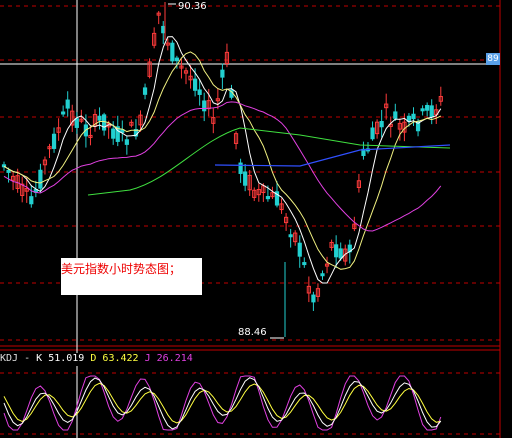  What do you see at coordinates (147, 358) in the screenshot?
I see `j-label: J` at bounding box center [147, 358].